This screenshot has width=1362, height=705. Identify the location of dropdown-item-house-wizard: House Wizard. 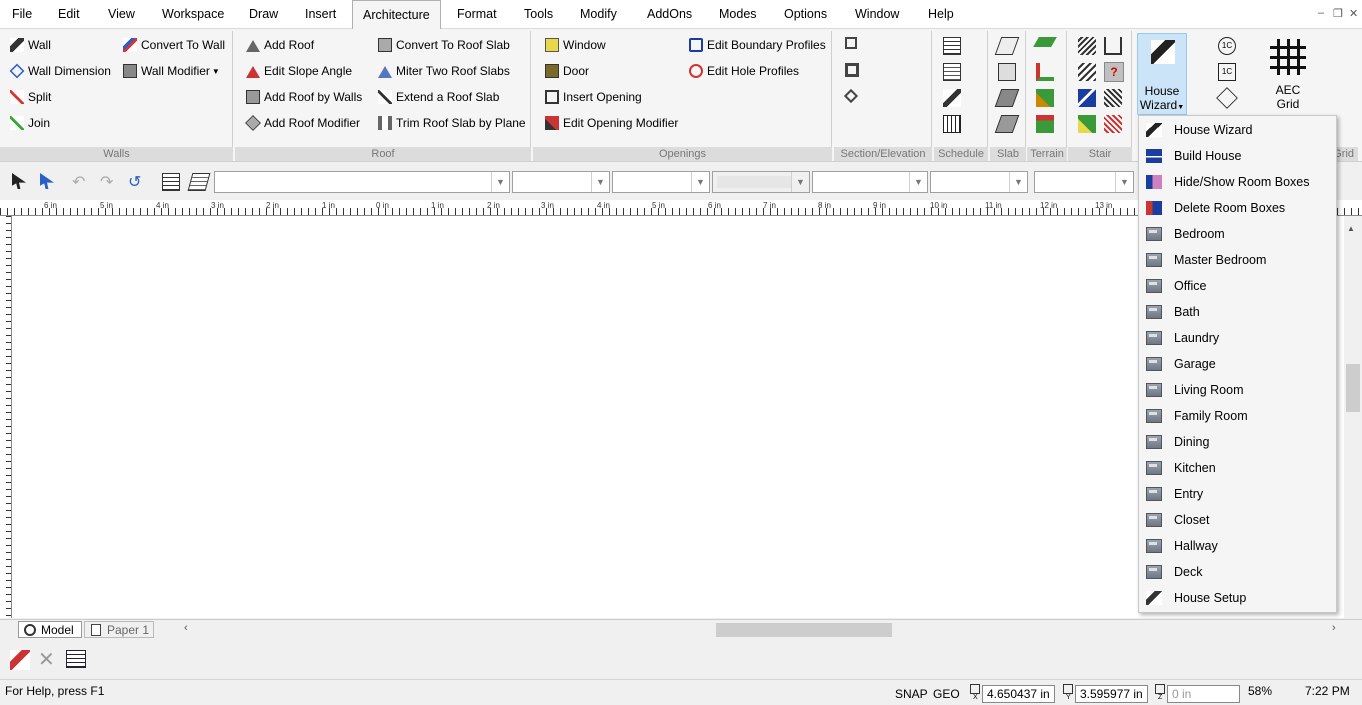
(1237, 130).